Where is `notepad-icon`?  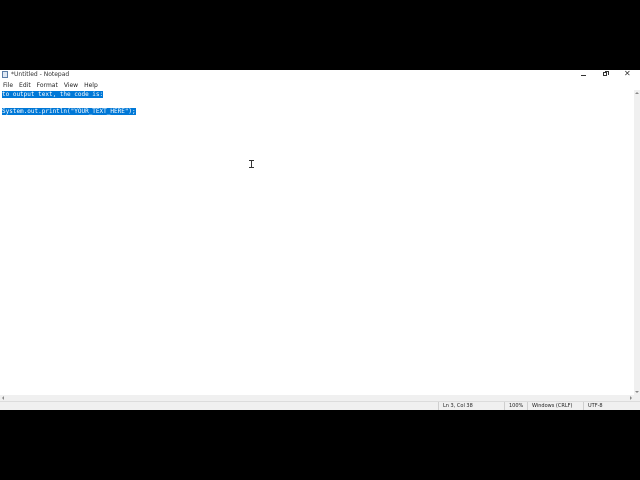
notepad-icon is located at coordinates (5, 74).